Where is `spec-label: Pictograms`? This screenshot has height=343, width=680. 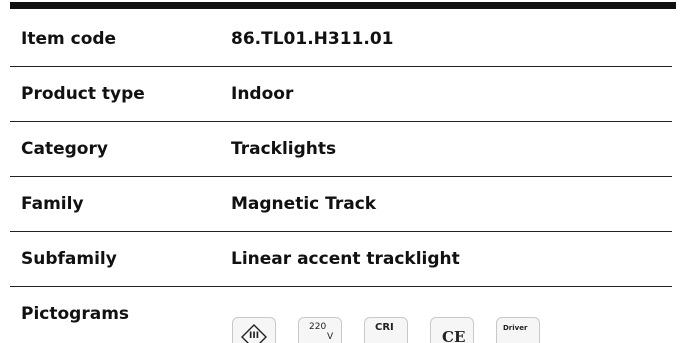
spec-label: Pictograms is located at coordinates (75, 314).